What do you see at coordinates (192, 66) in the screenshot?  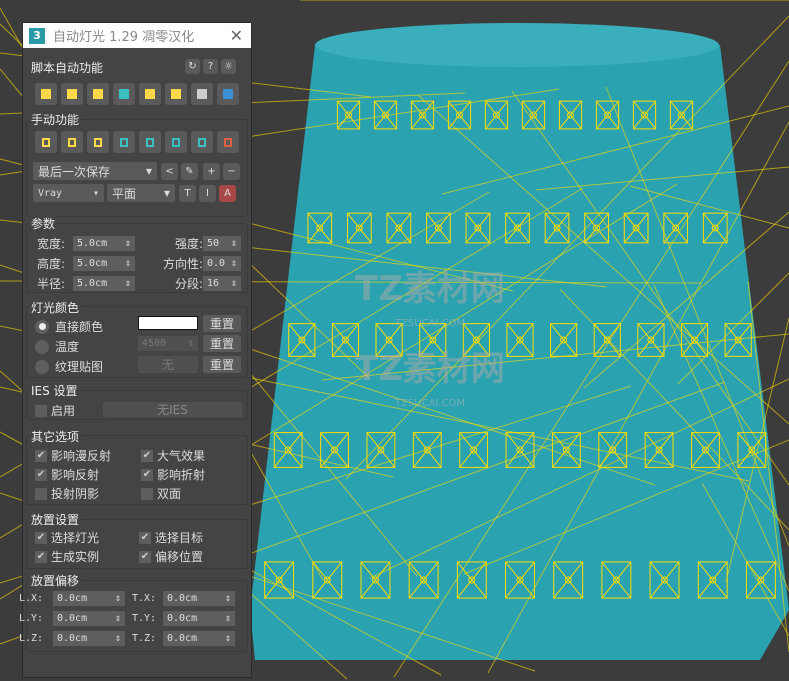 I see `refresh-button: ↻` at bounding box center [192, 66].